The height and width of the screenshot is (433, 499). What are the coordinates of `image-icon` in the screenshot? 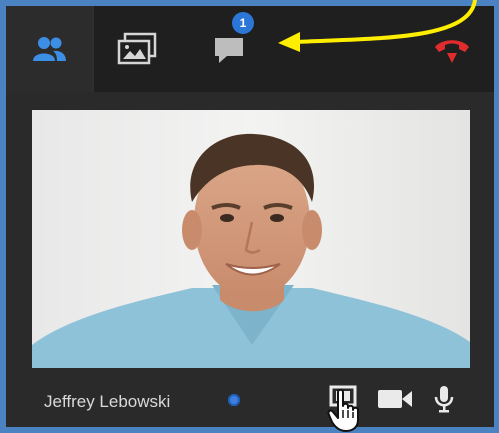 It's located at (137, 48).